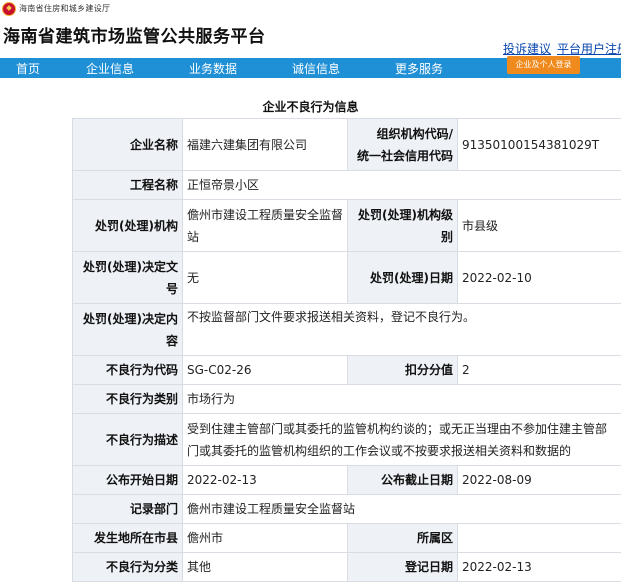 The image size is (621, 582). I want to click on nav-item-company-info: 企业信息, so click(110, 68).